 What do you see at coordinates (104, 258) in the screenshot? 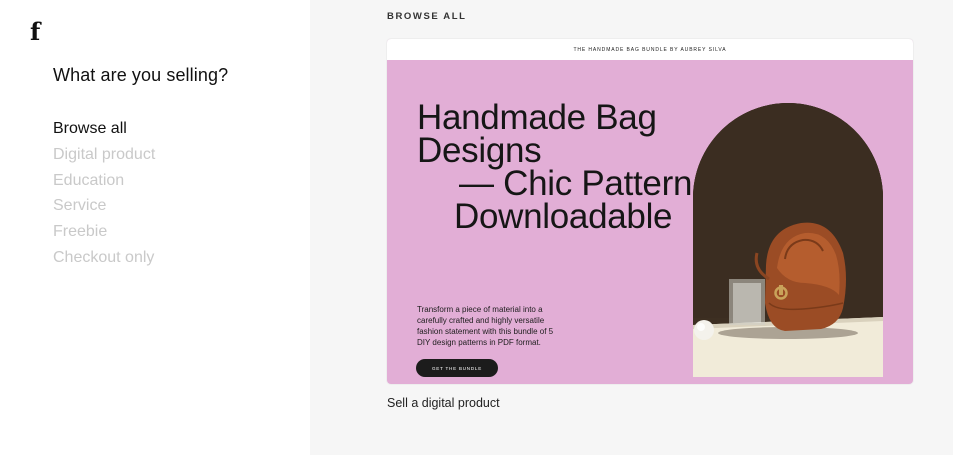
I see `category-checkout-only: Checkout only` at bounding box center [104, 258].